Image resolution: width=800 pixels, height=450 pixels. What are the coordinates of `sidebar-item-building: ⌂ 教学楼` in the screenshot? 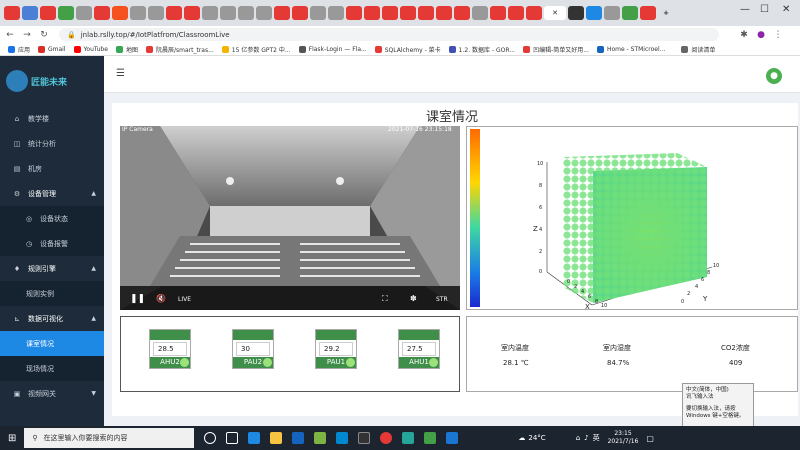 It's located at (52, 118).